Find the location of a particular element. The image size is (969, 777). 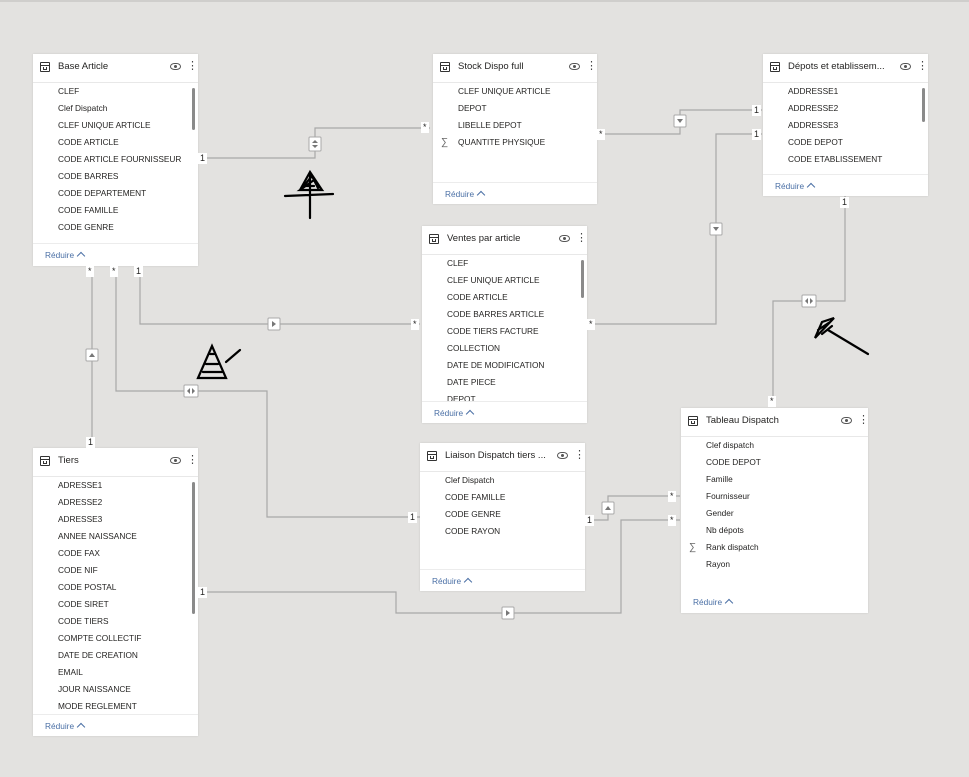

field-item: DATE DE MODIFICATION is located at coordinates (504, 365).